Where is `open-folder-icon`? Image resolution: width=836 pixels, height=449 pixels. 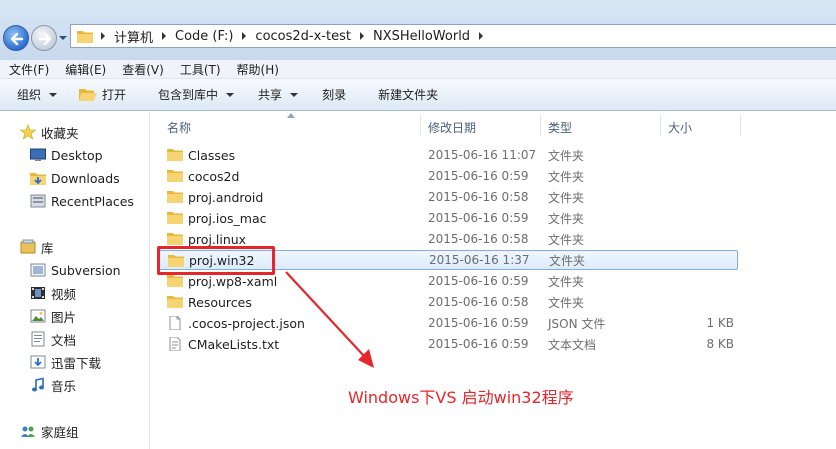 open-folder-icon is located at coordinates (88, 94).